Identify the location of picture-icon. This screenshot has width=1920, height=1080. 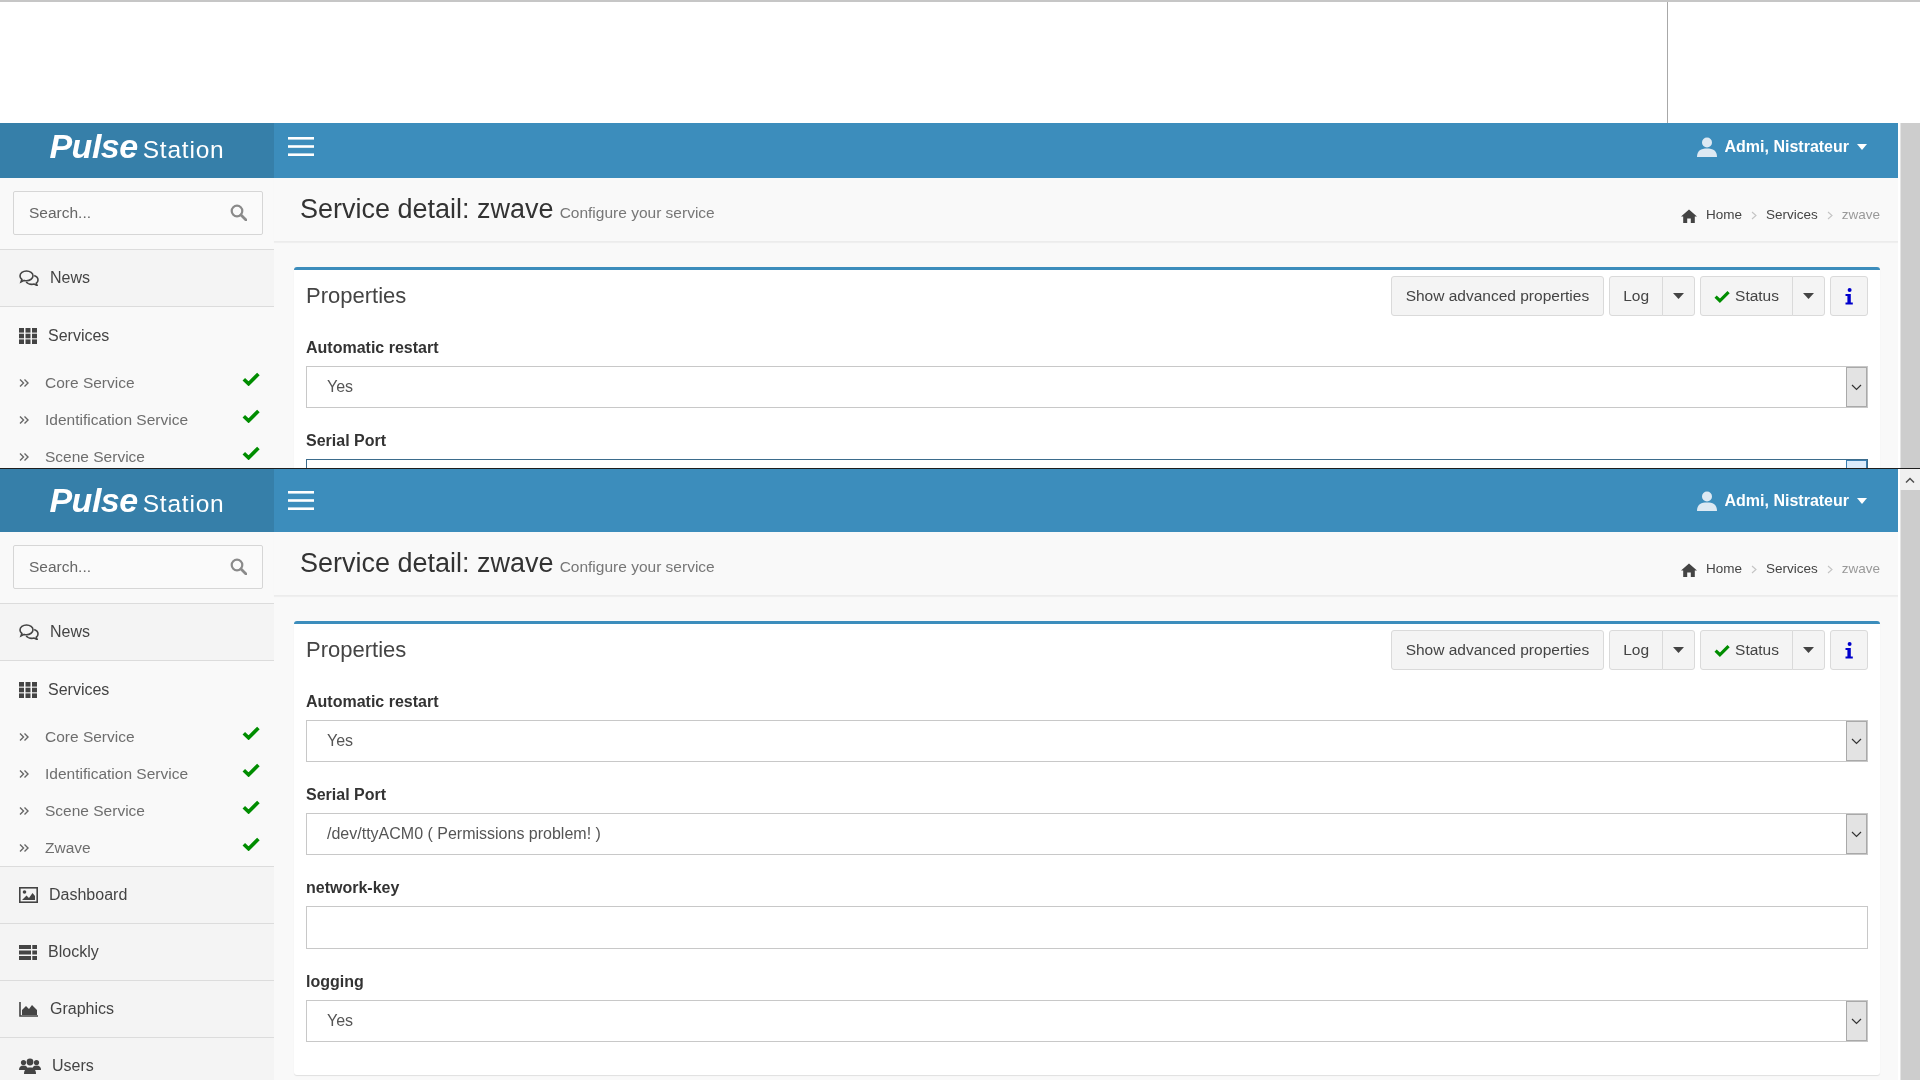
(28, 895).